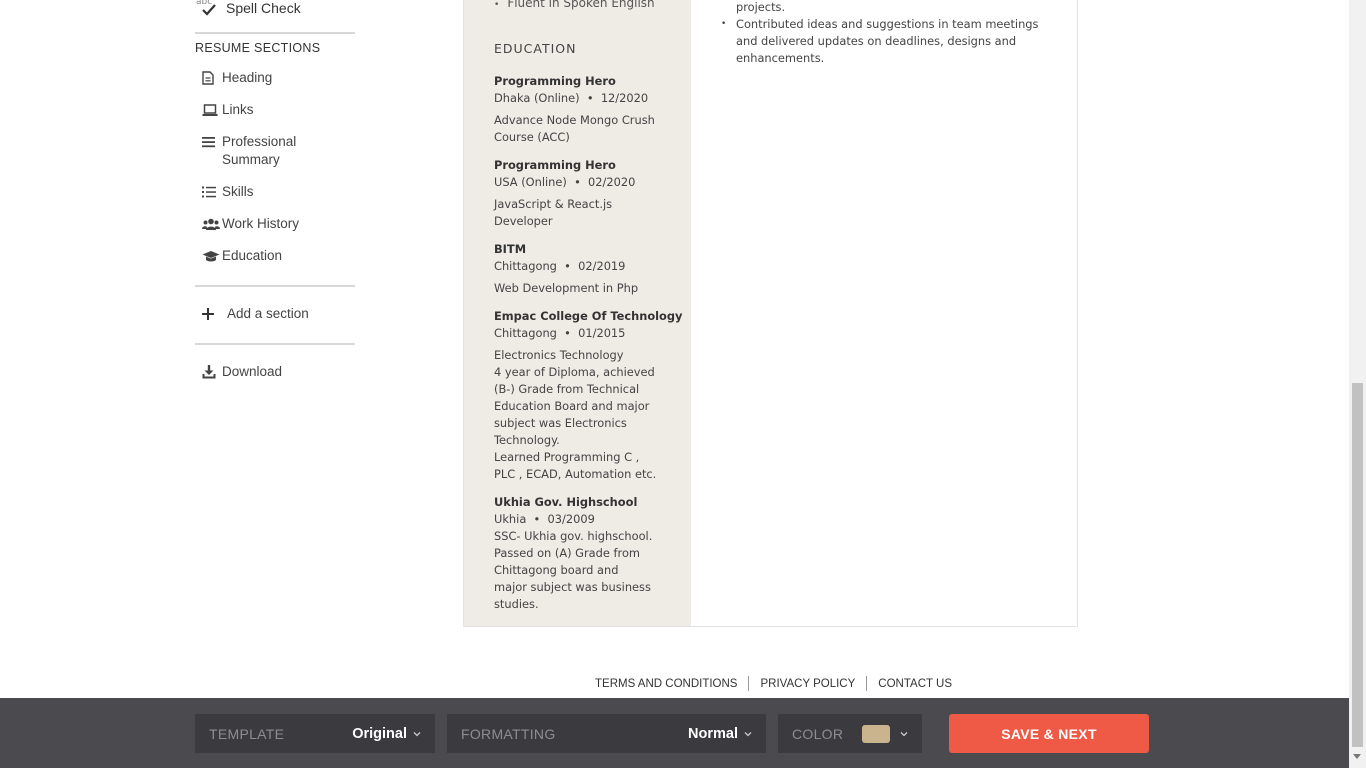 The height and width of the screenshot is (768, 1366). What do you see at coordinates (247, 77) in the screenshot?
I see `sidebar-item-label: Heading` at bounding box center [247, 77].